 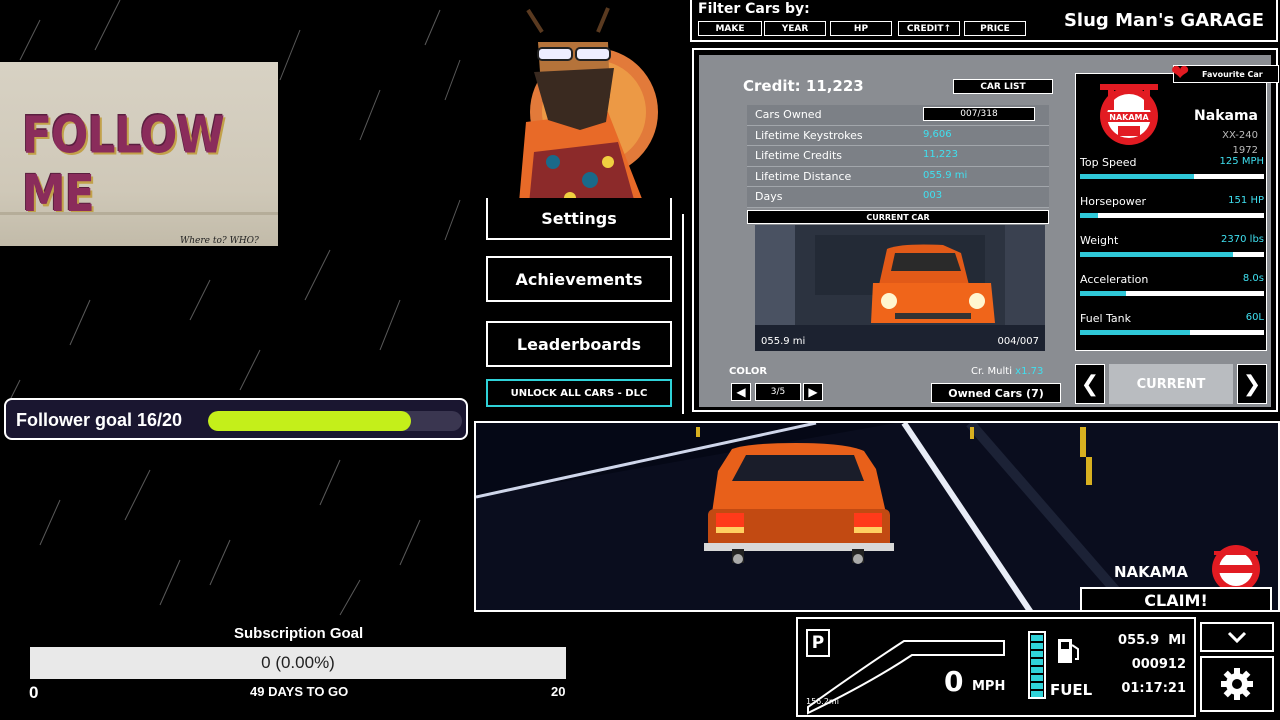 I want to click on graffiti-text: FOLLOW ME, so click(x=123, y=165).